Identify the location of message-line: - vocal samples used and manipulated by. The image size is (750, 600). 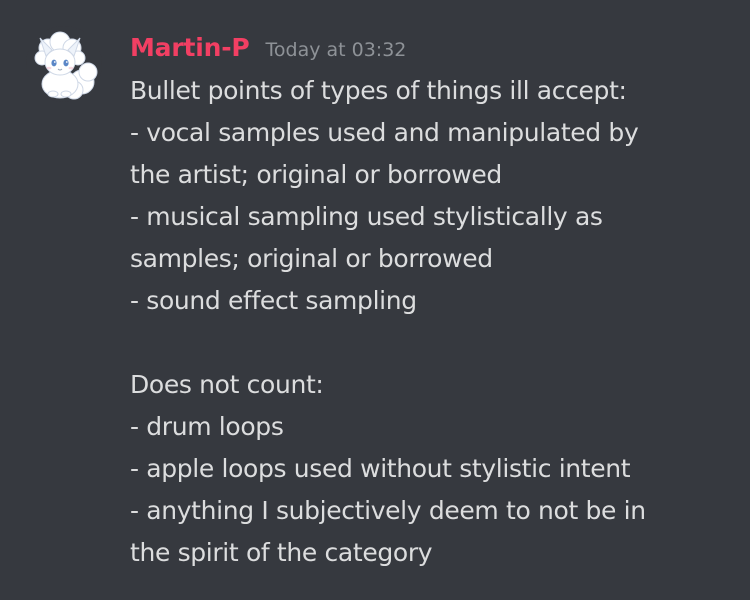
(384, 132).